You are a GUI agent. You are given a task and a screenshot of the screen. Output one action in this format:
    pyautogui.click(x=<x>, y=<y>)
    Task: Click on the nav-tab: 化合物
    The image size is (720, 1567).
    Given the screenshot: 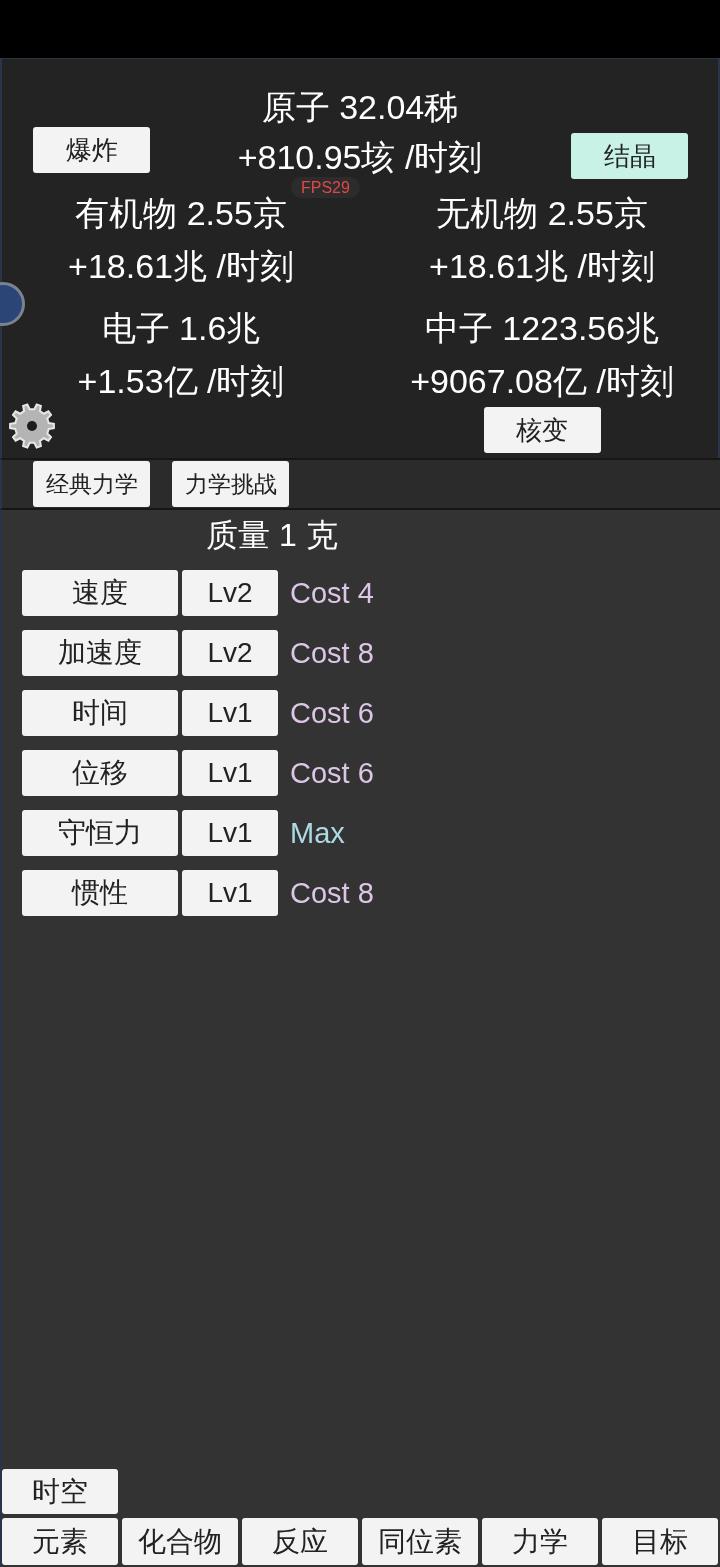 What is the action you would take?
    pyautogui.click(x=180, y=1541)
    